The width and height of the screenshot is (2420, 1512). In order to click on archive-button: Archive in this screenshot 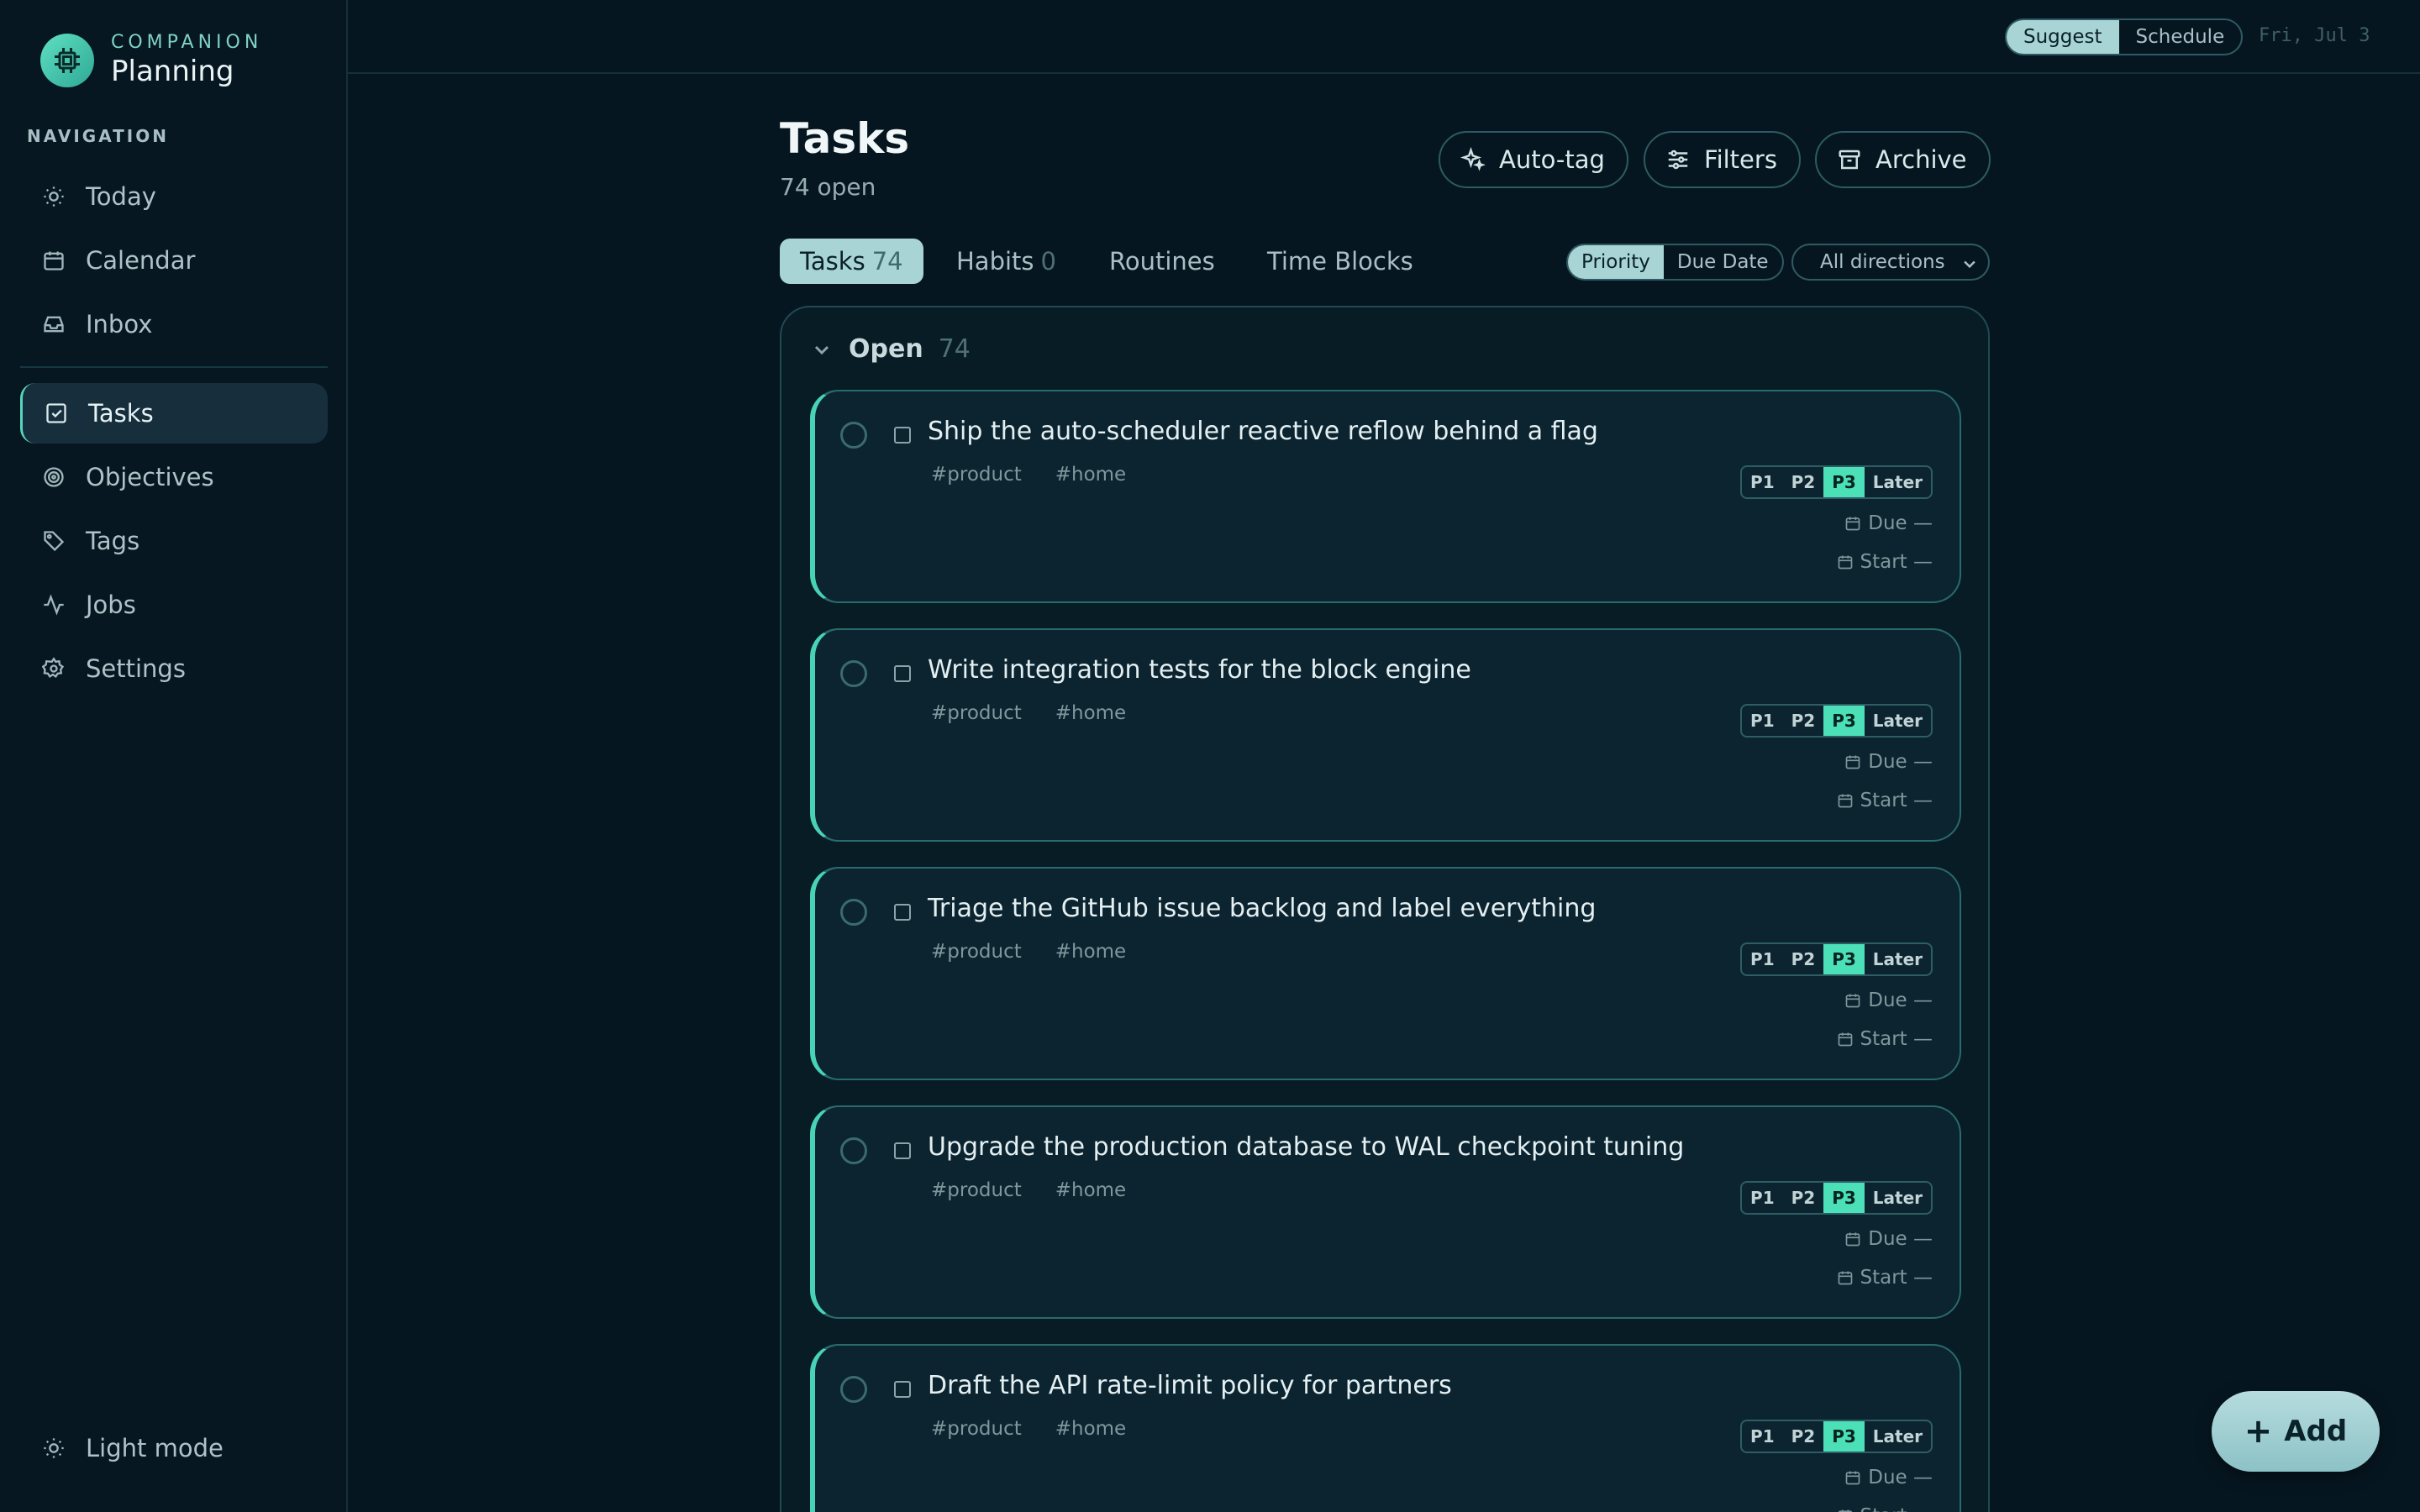, I will do `click(1903, 159)`.